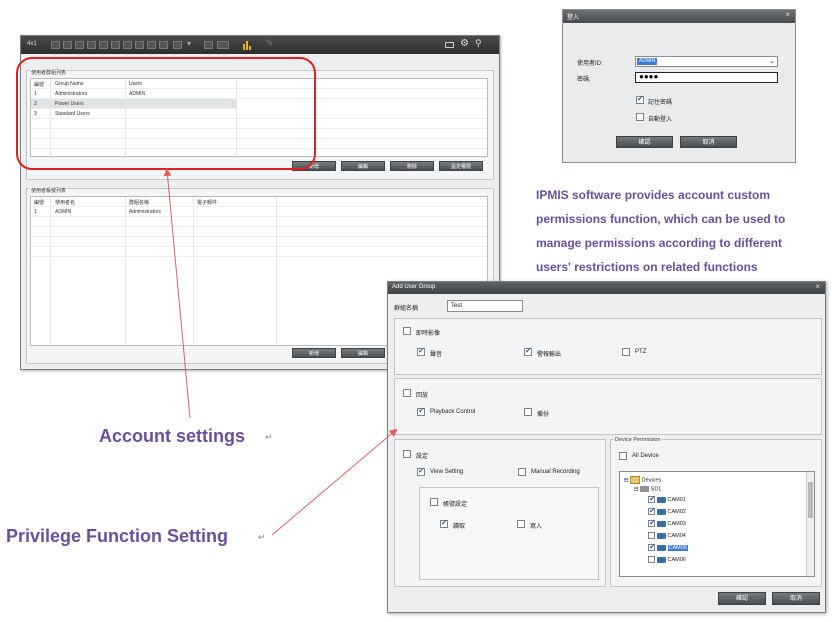 The height and width of the screenshot is (622, 835). What do you see at coordinates (177, 293) in the screenshot?
I see `account-arrow` at bounding box center [177, 293].